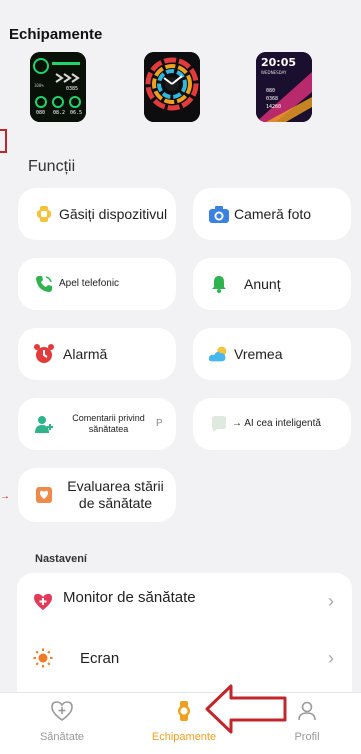 This screenshot has width=361, height=754. I want to click on watchface-3-value-1: 080, so click(270, 91).